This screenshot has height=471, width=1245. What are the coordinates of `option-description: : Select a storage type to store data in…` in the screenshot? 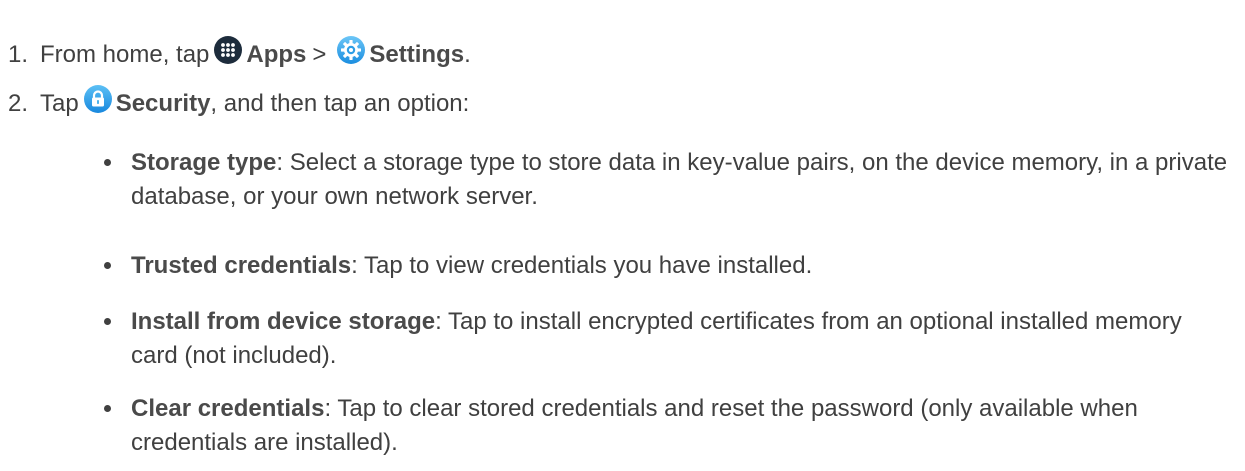 It's located at (679, 179).